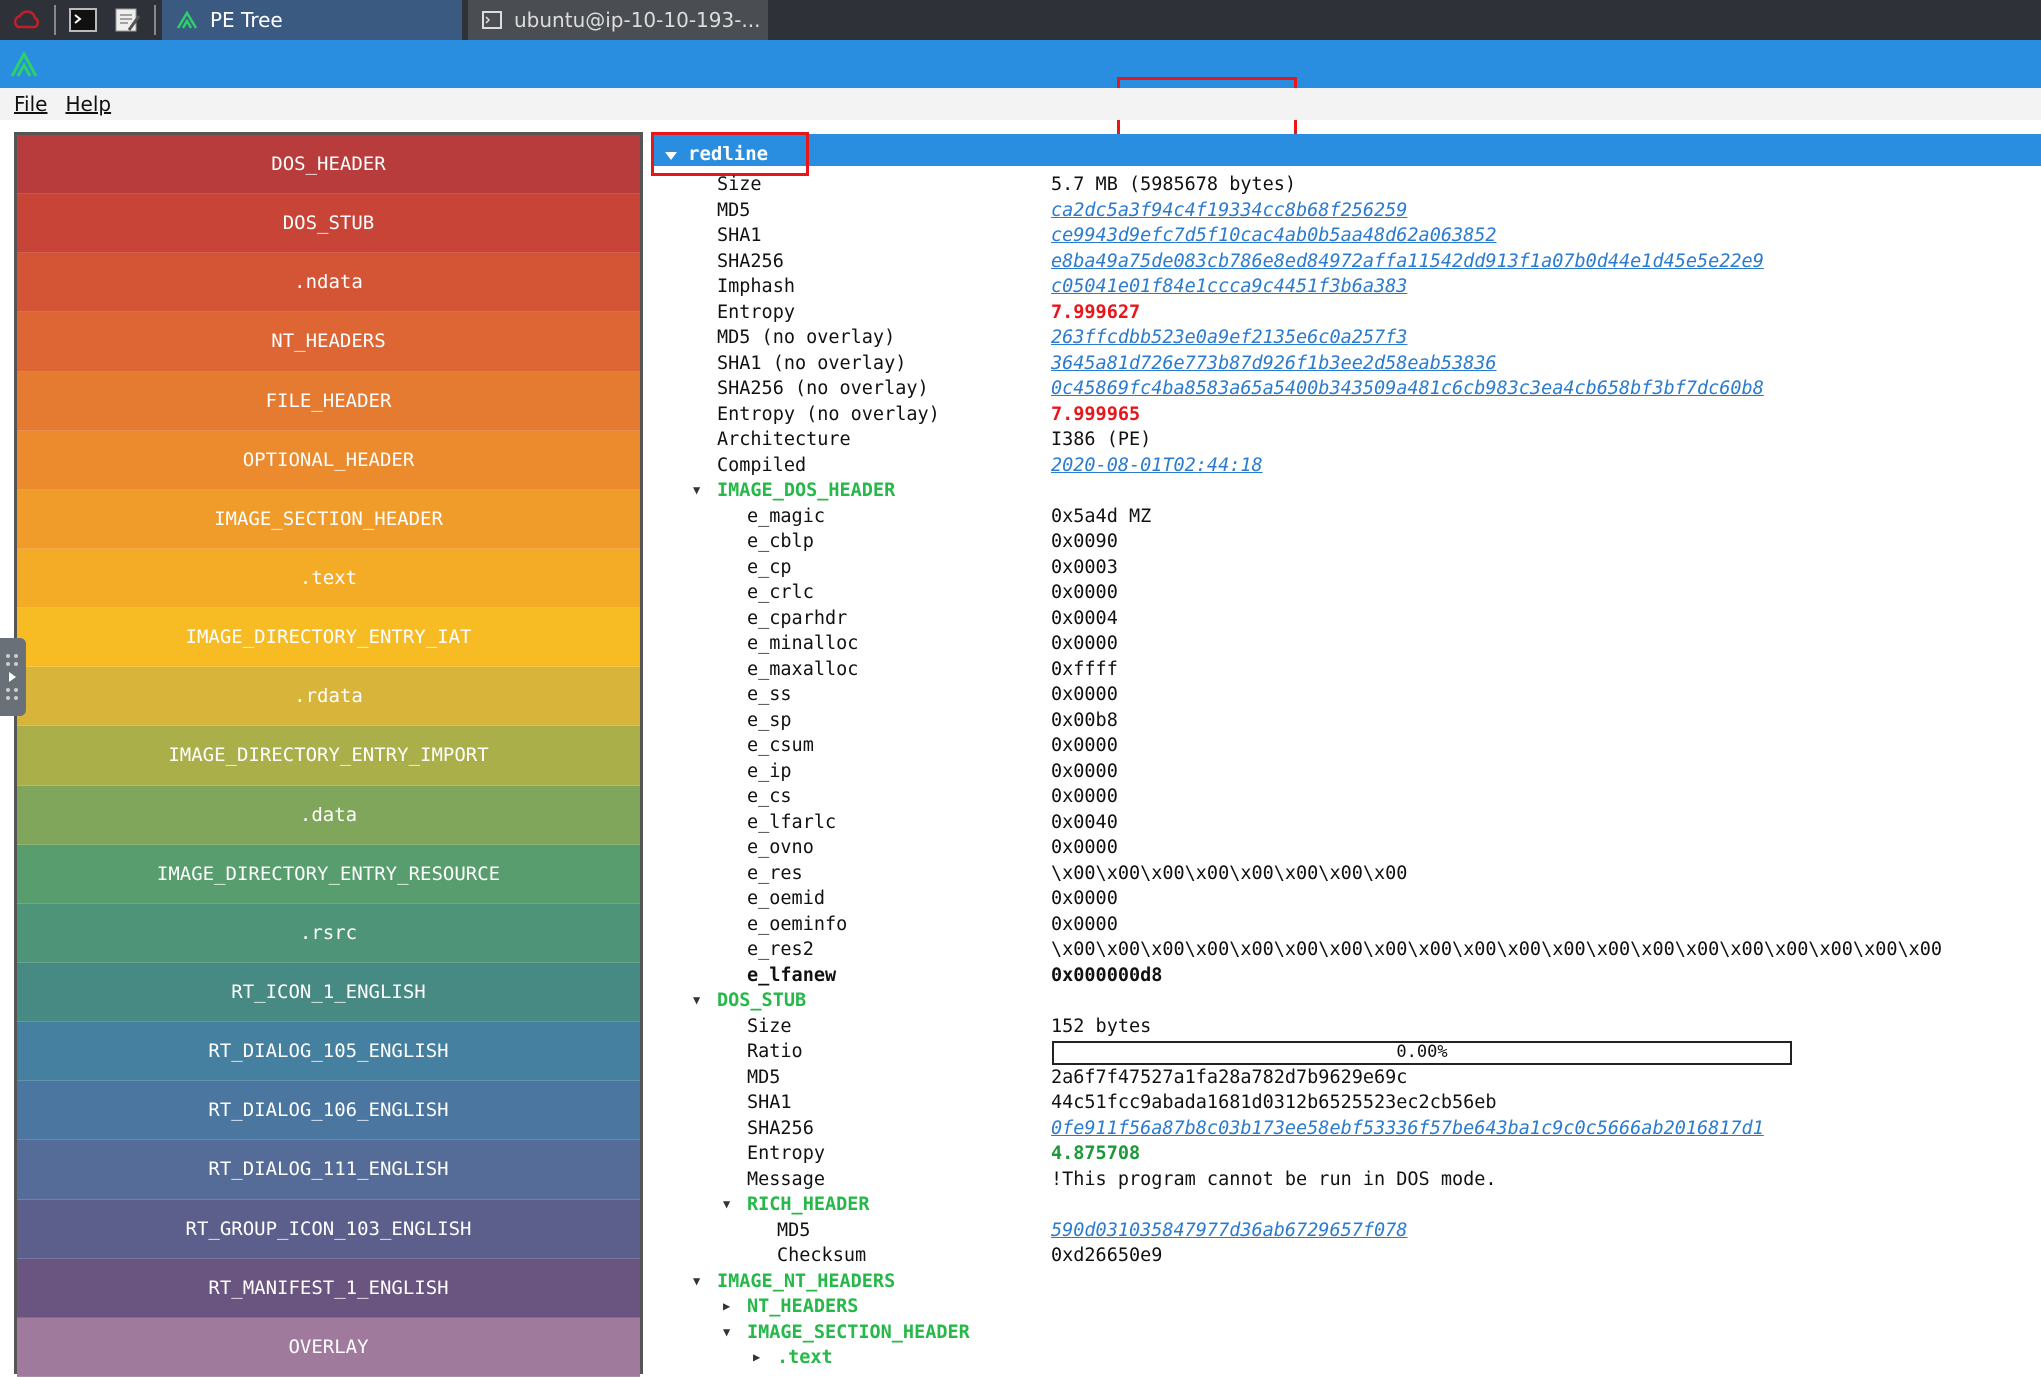 The width and height of the screenshot is (2041, 1377). Describe the element at coordinates (1346, 491) in the screenshot. I see `tree-node: ▼ IMAGE_DOS_HEADER` at that location.